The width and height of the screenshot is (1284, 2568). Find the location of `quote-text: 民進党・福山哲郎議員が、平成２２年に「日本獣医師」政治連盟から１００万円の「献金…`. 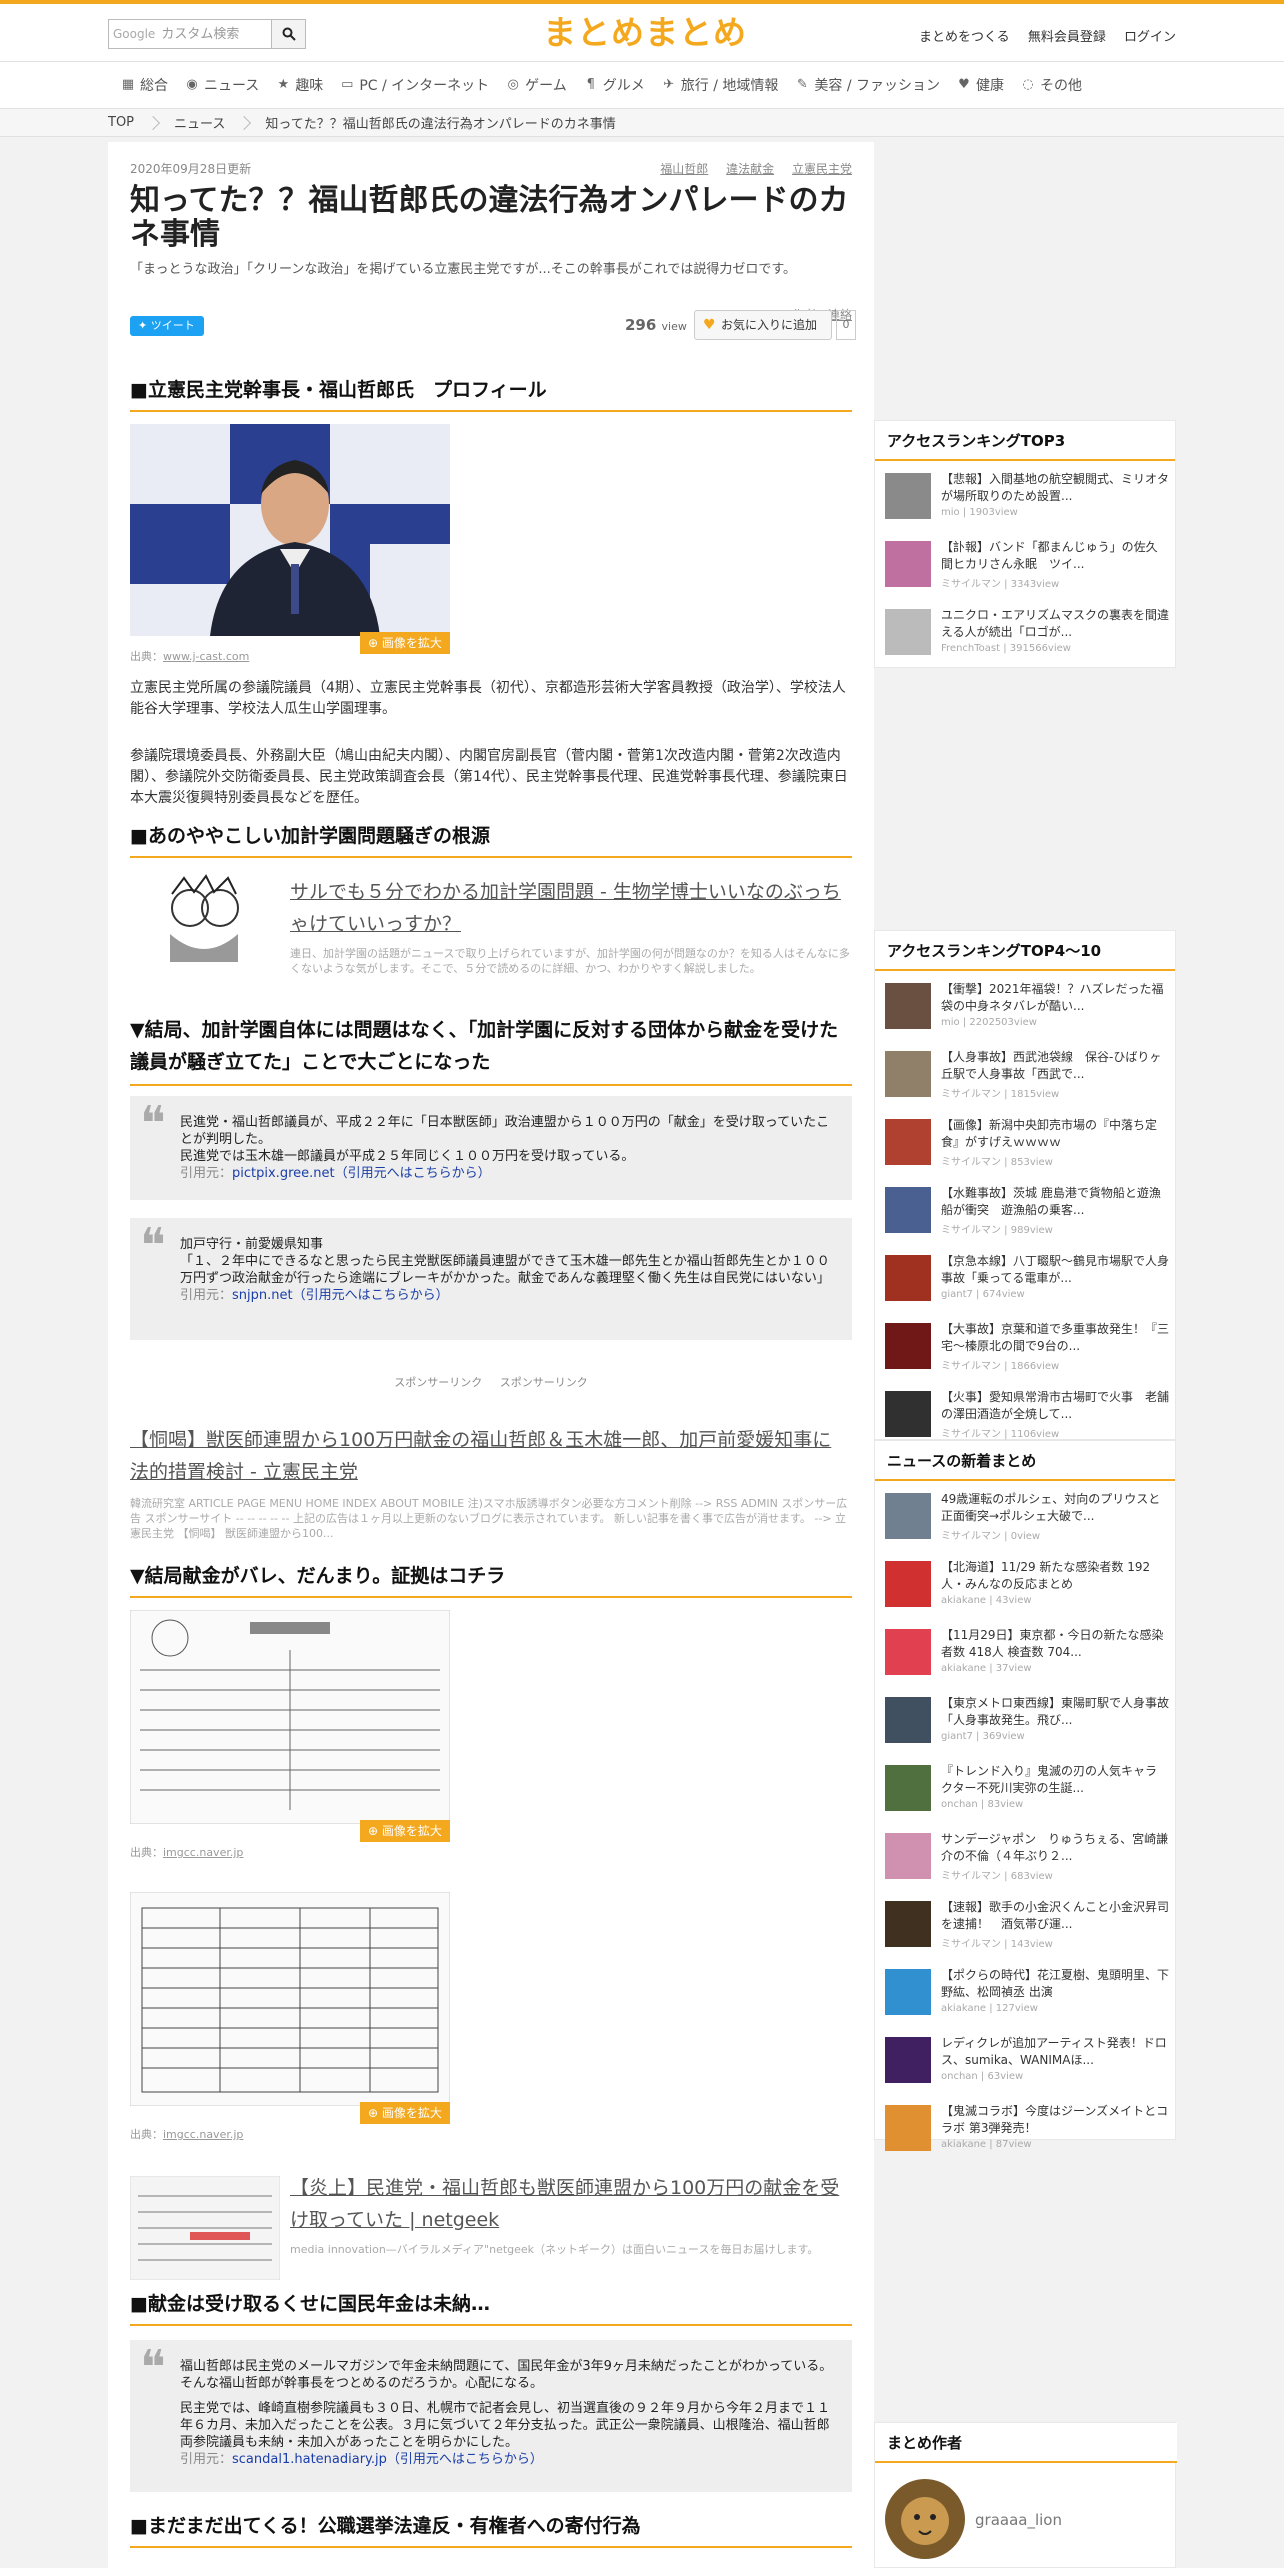

quote-text: 民進党・福山哲郎議員が、平成２２年に「日本獣医師」政治連盟から１００万円の「献金… is located at coordinates (510, 1148).